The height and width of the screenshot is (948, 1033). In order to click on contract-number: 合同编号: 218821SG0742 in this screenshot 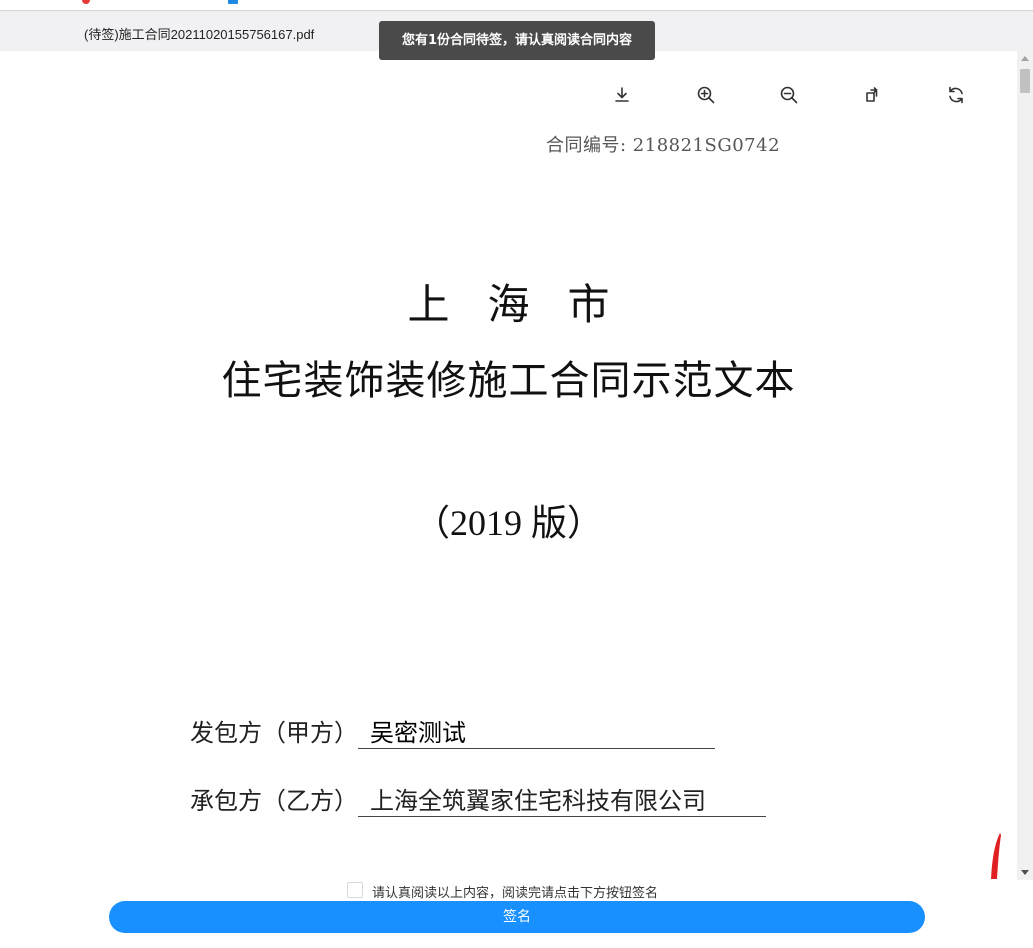, I will do `click(663, 145)`.